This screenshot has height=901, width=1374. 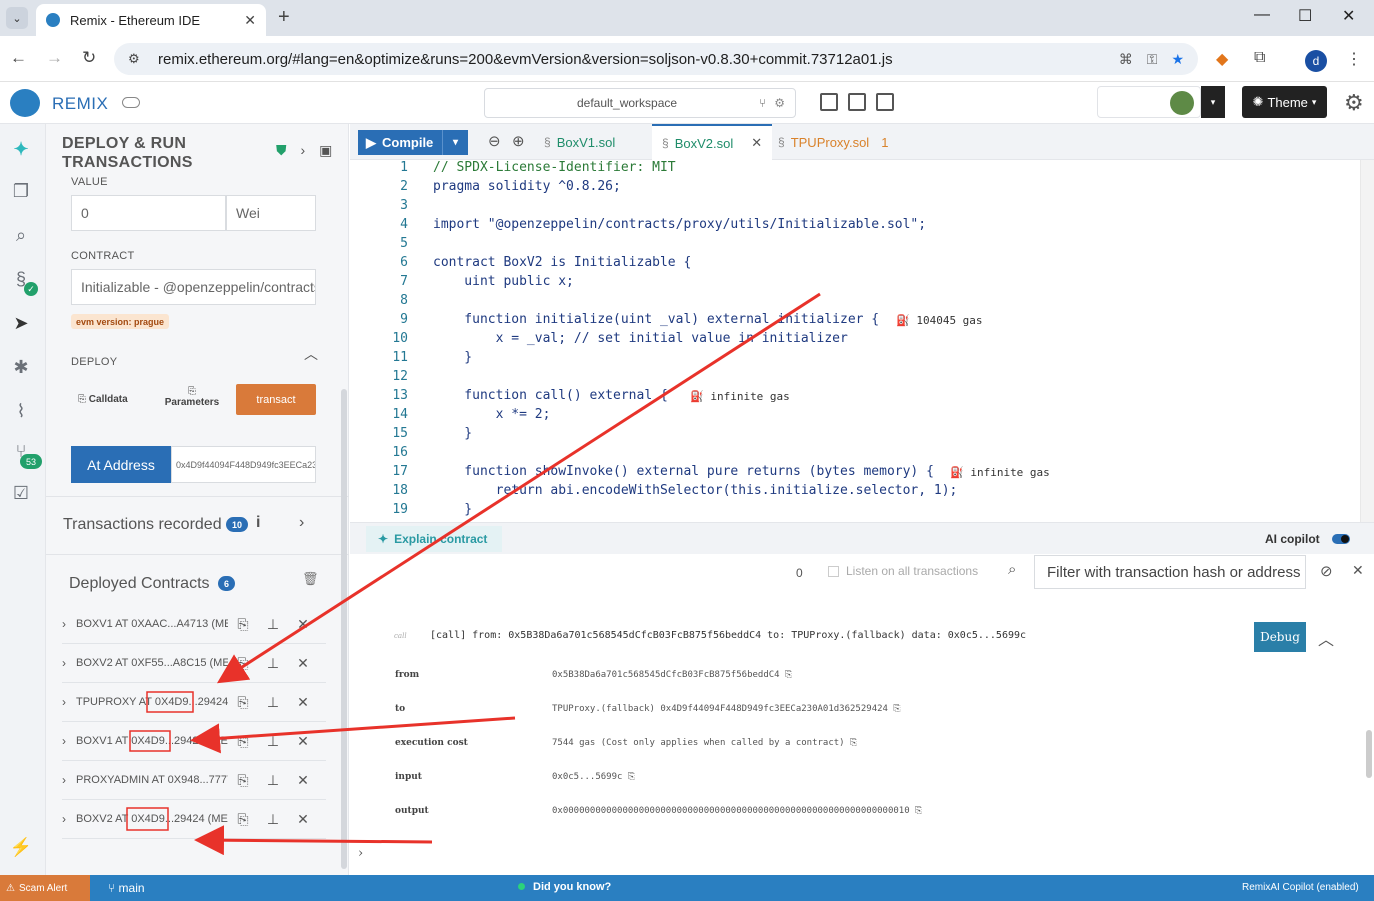 What do you see at coordinates (564, 887) in the screenshot?
I see `did-you-know: Did you know?` at bounding box center [564, 887].